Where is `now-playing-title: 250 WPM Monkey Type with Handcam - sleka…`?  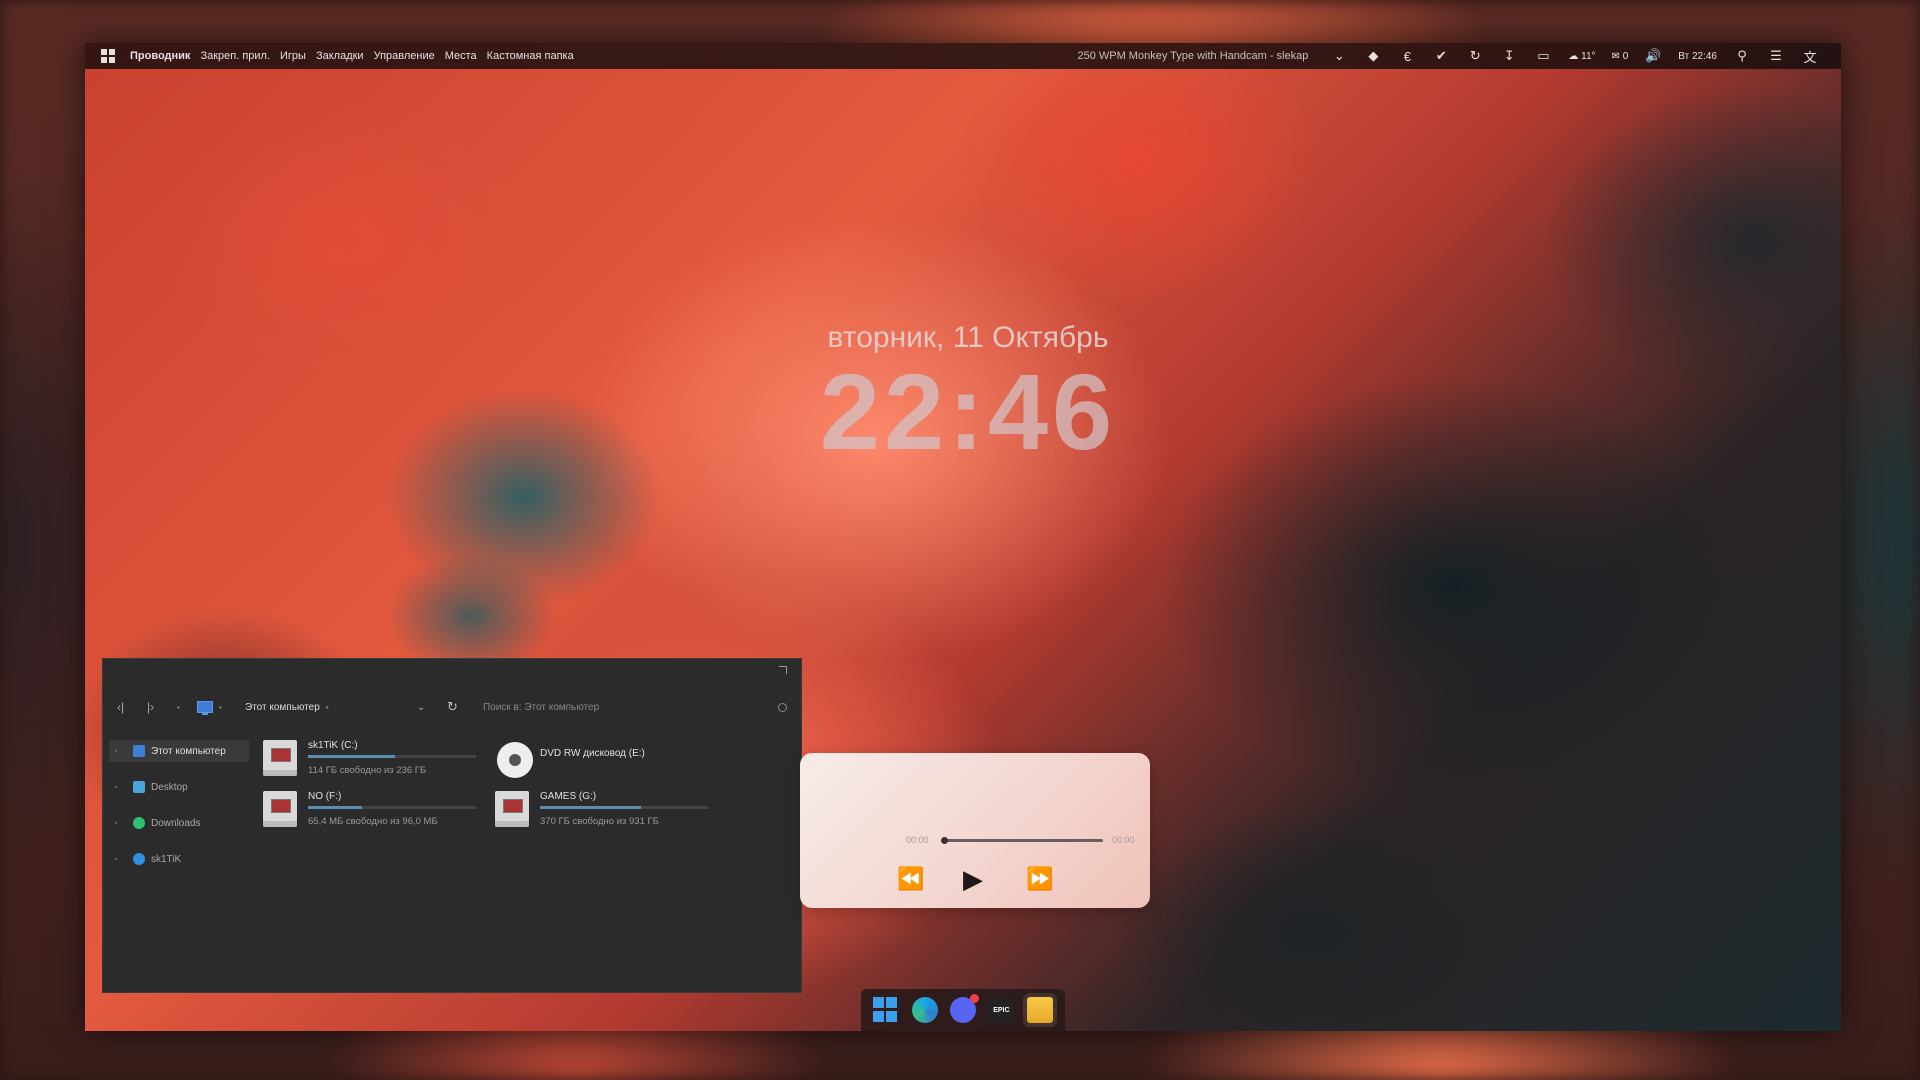 now-playing-title: 250 WPM Monkey Type with Handcam - sleka… is located at coordinates (1192, 56).